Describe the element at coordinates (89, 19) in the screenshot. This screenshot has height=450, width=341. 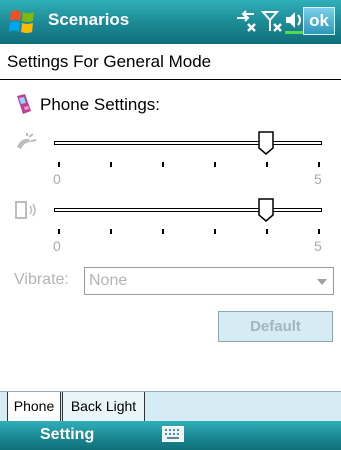
I see `app-title: Scenarios` at that location.